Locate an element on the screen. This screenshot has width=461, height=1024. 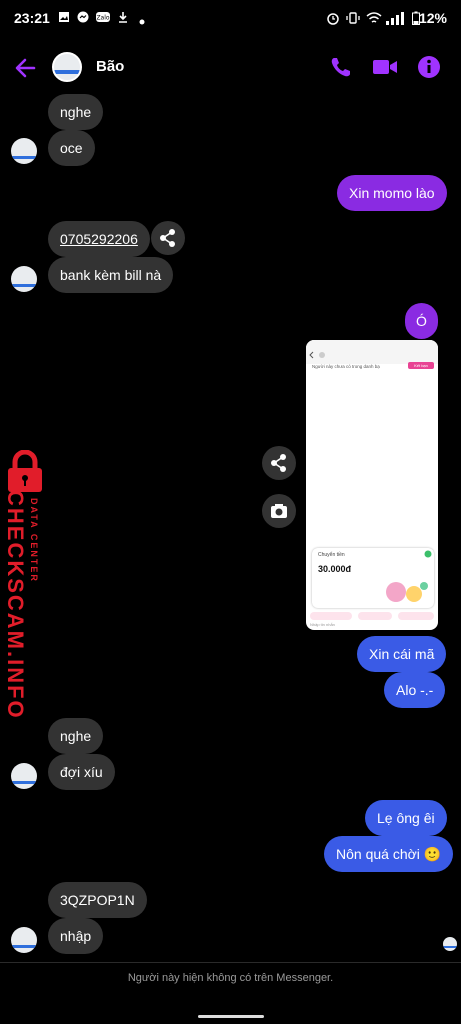
info-icon is located at coordinates (429, 67).